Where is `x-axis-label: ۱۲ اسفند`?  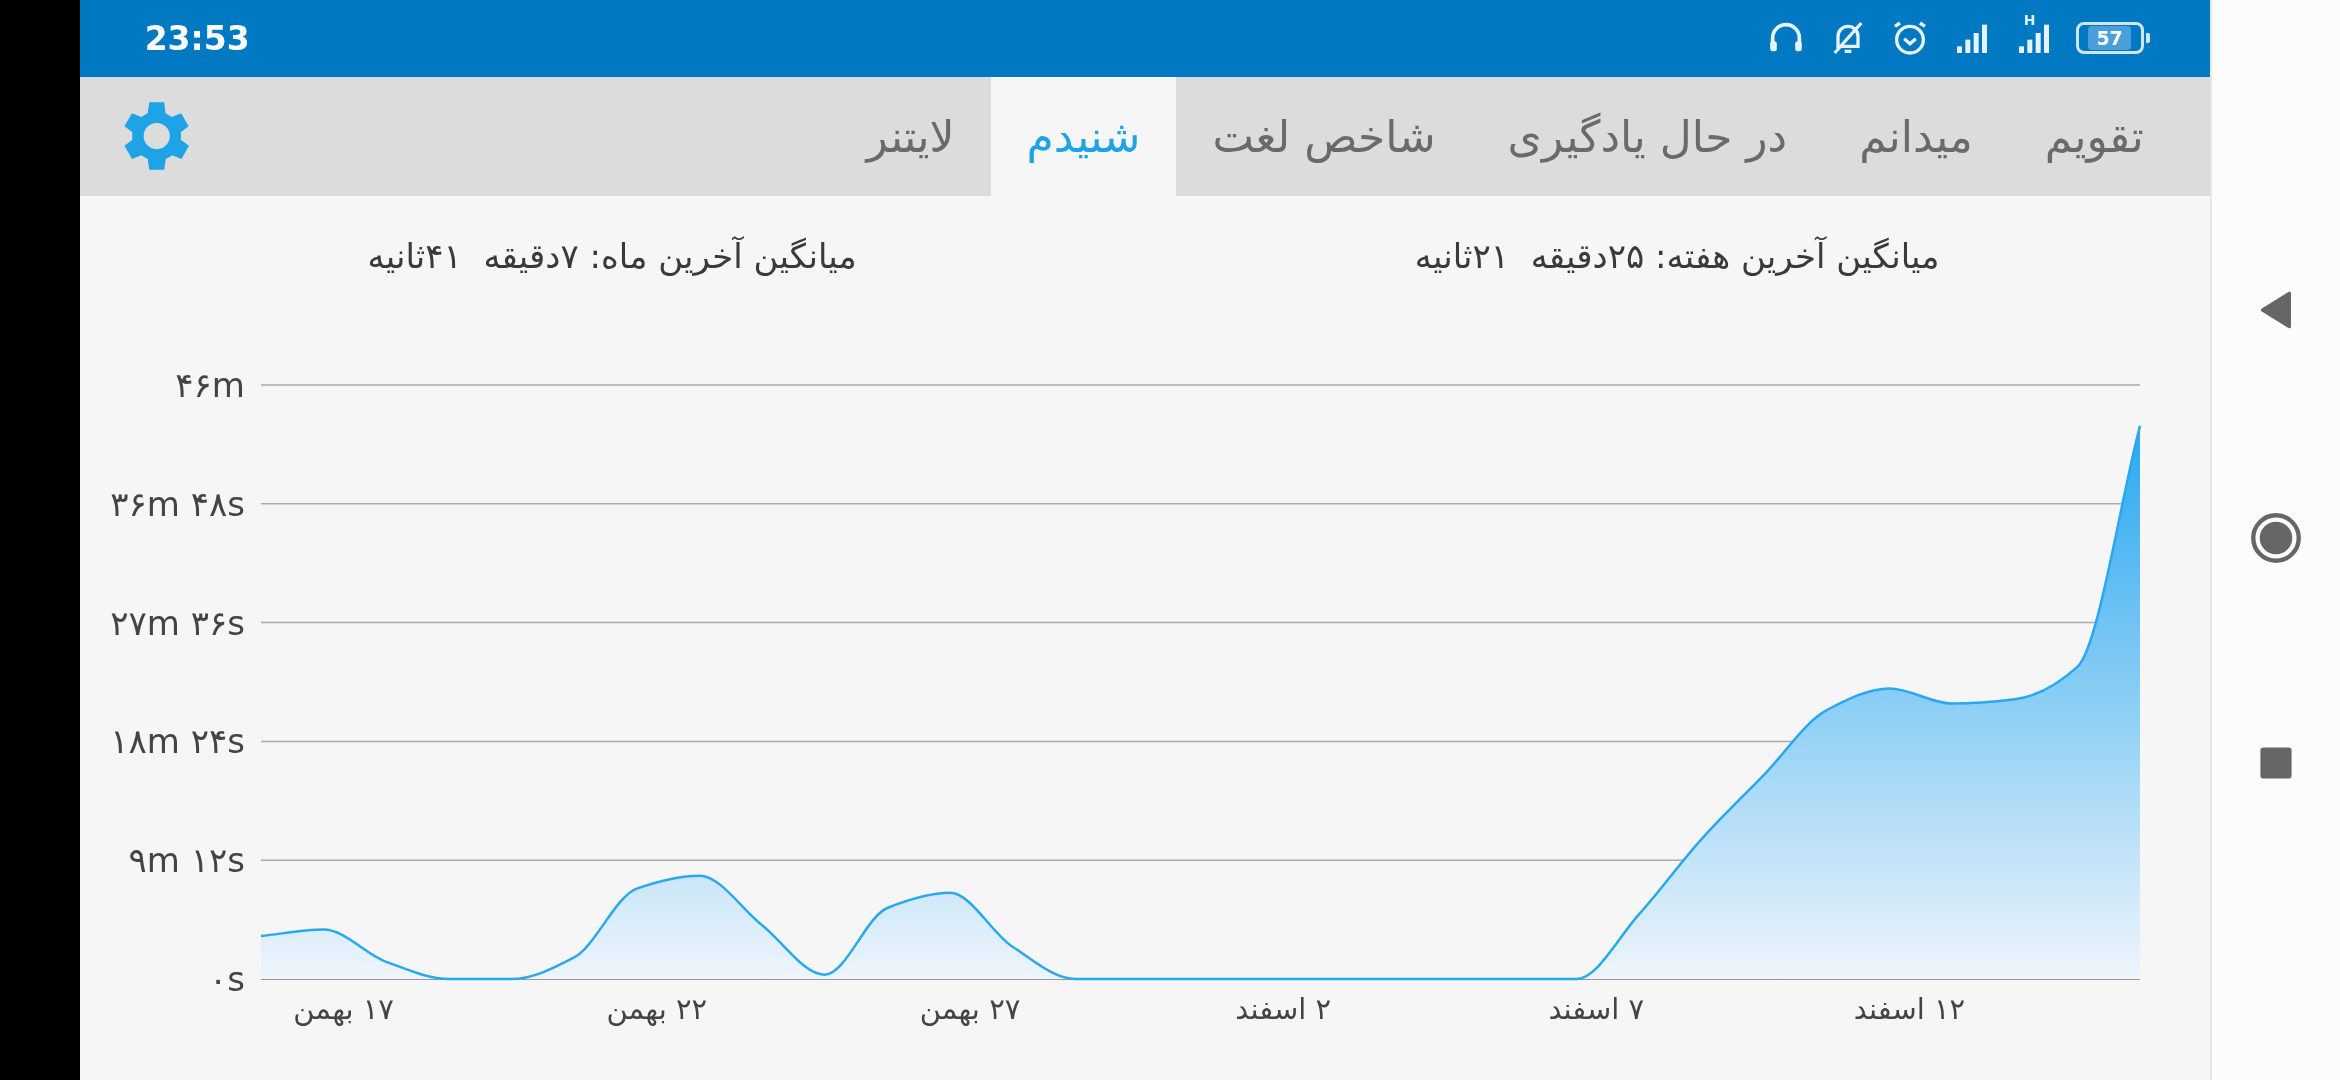 x-axis-label: ۱۲ اسفند is located at coordinates (1909, 1009).